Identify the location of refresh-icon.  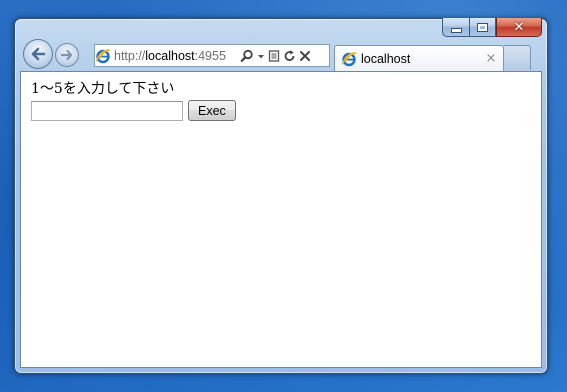
(289, 55).